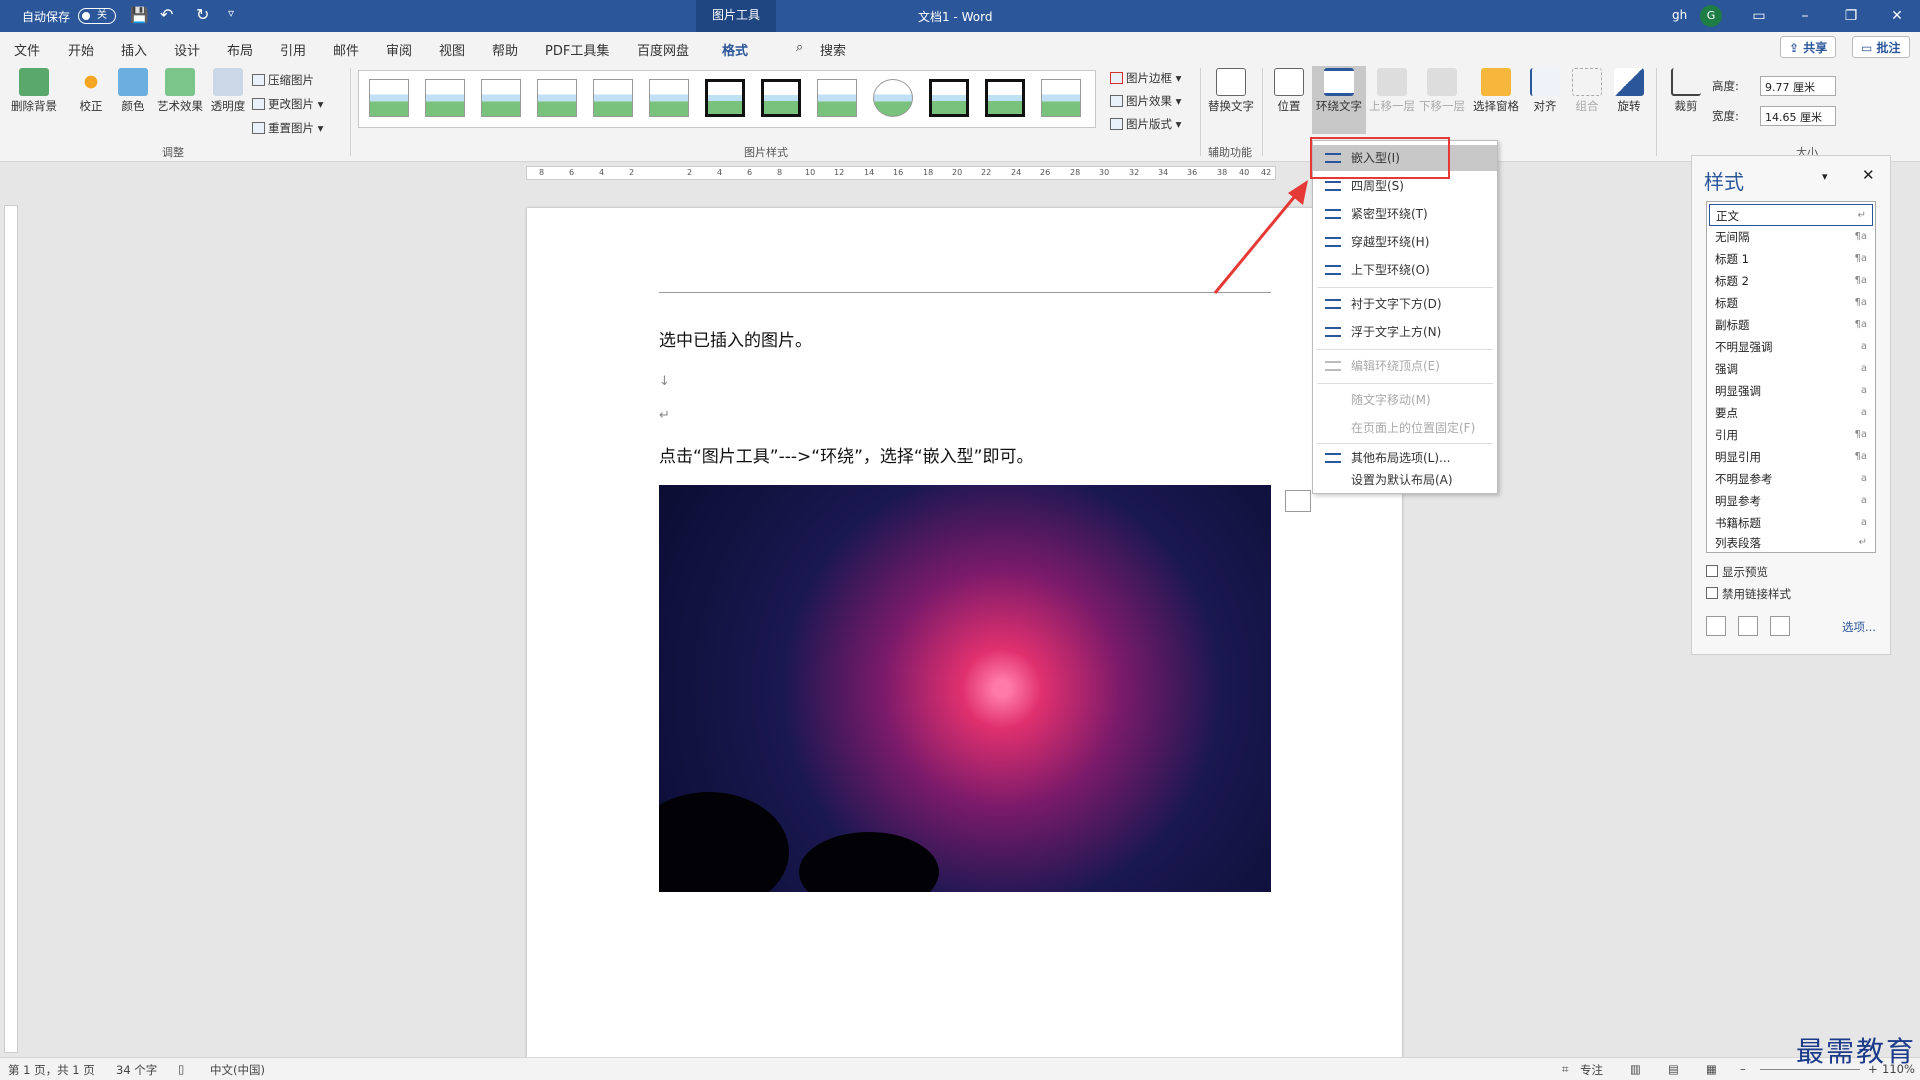 This screenshot has height=1080, width=1920. I want to click on new-style-icon, so click(1716, 626).